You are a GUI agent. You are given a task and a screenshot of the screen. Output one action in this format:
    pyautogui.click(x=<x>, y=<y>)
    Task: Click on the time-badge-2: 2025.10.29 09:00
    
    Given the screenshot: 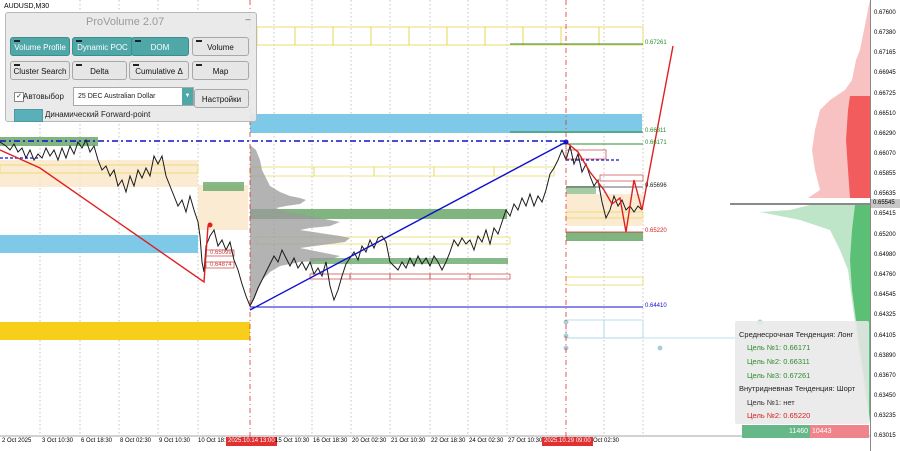 What is the action you would take?
    pyautogui.click(x=567, y=441)
    